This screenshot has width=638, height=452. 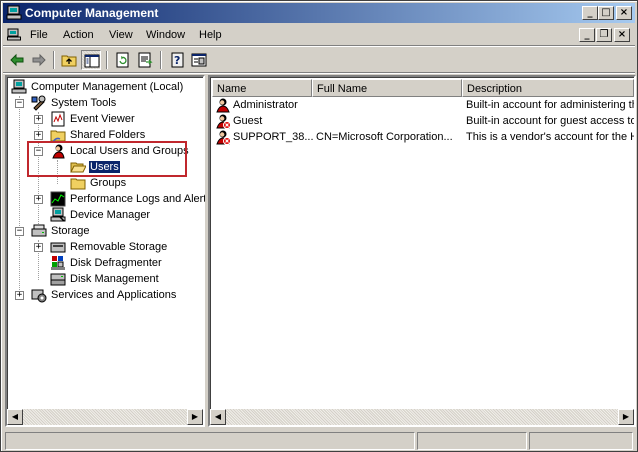 I want to click on tree-label: Shared Folders, so click(x=108, y=135).